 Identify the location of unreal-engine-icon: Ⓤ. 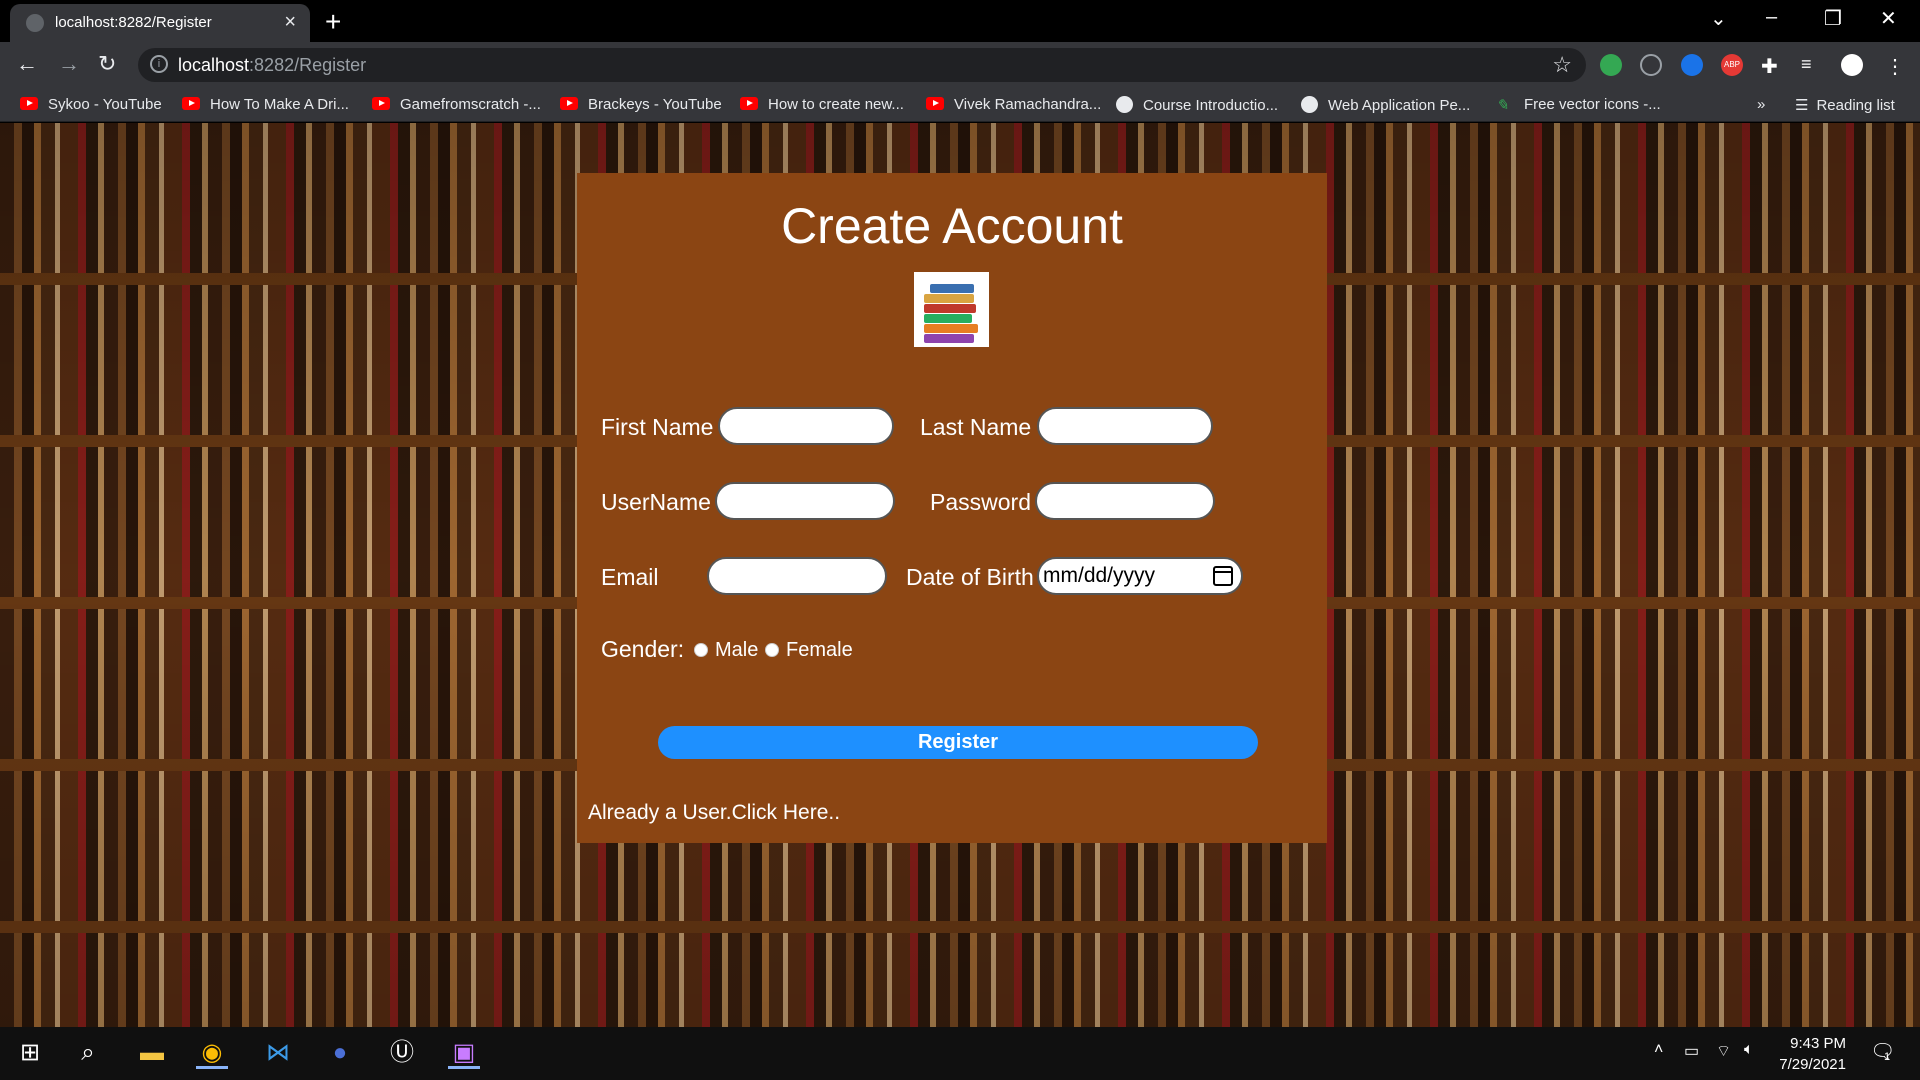
(402, 1053).